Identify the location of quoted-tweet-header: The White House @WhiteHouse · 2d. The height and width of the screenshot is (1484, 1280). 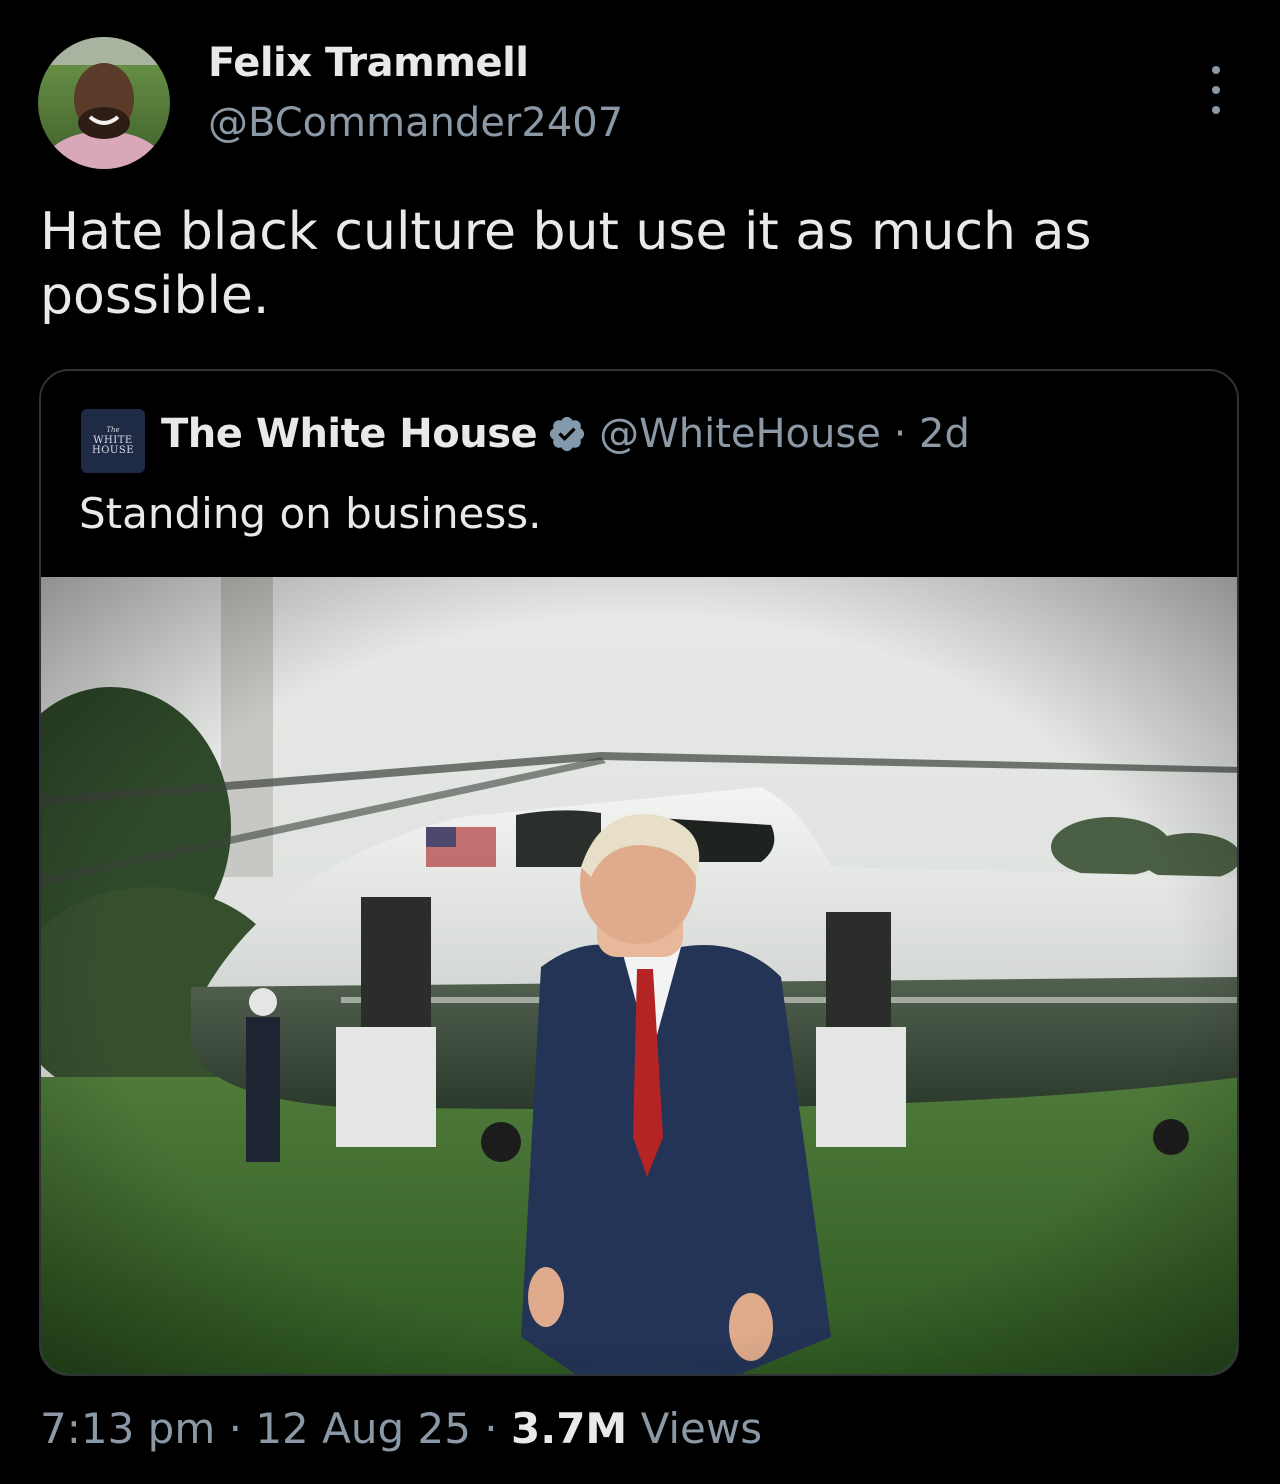
(565, 434).